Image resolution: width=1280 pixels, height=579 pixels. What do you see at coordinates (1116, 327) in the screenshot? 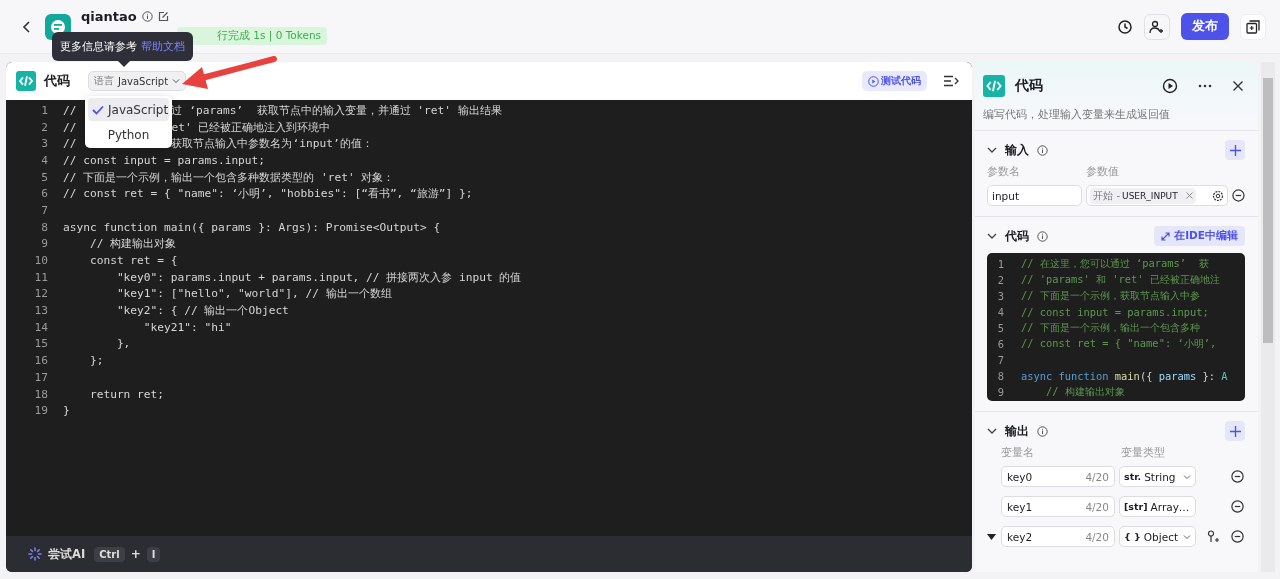
I see `code-preview` at bounding box center [1116, 327].